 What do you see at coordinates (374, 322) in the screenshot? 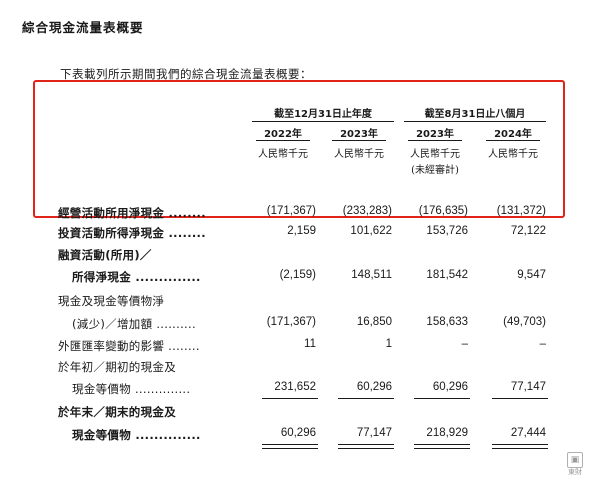
I see `cell-value: 16,850` at bounding box center [374, 322].